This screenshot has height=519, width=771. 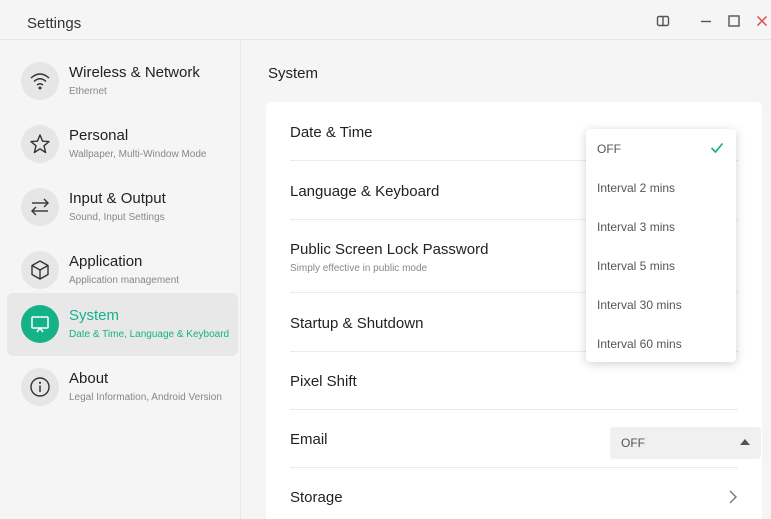 What do you see at coordinates (122, 387) in the screenshot?
I see `sidebar-item-about: About Legal Information, Android Version` at bounding box center [122, 387].